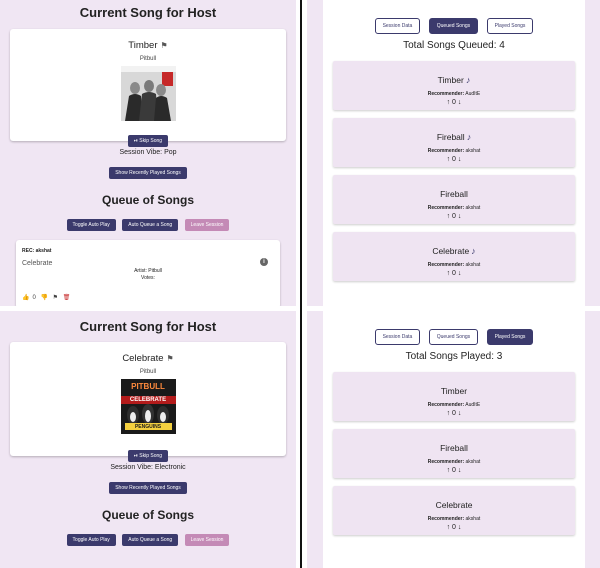  I want to click on session-vibe: Session Vibe: Pop, so click(148, 152).